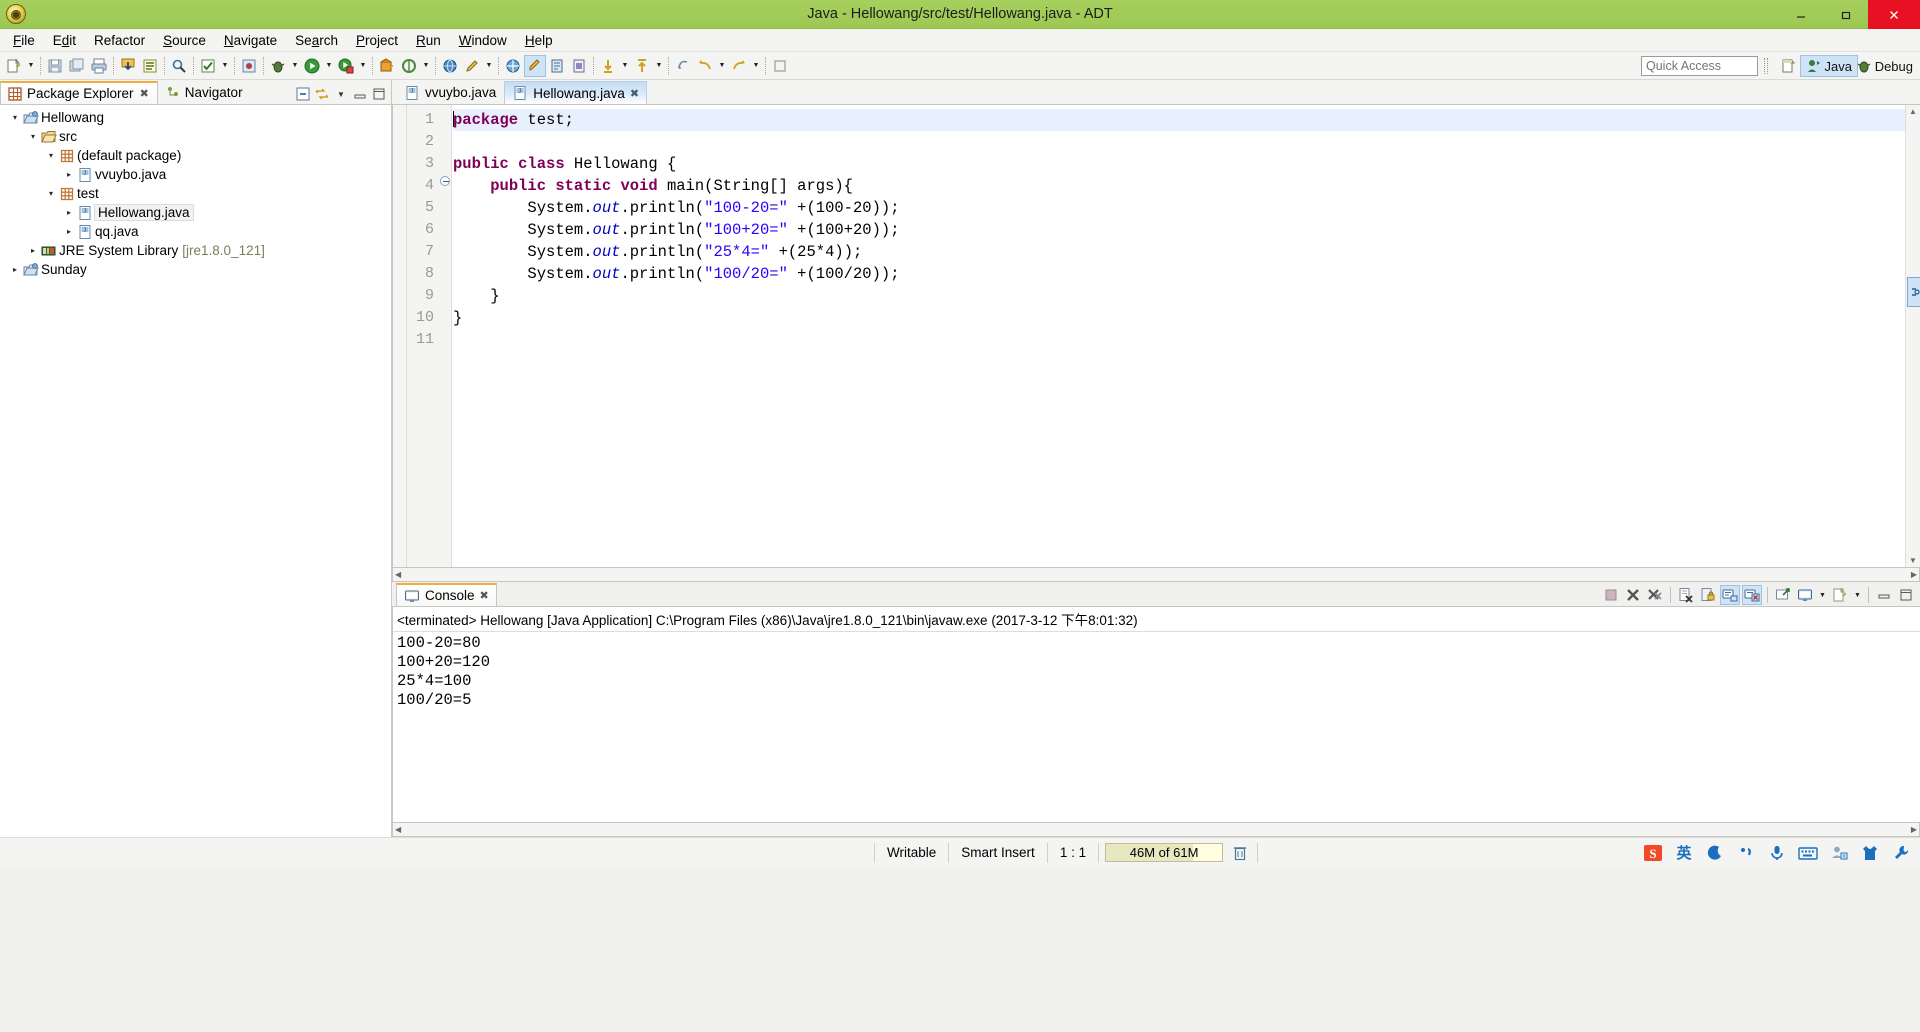 The image size is (1920, 1032). Describe the element at coordinates (1913, 292) in the screenshot. I see `editor-side-handle` at that location.